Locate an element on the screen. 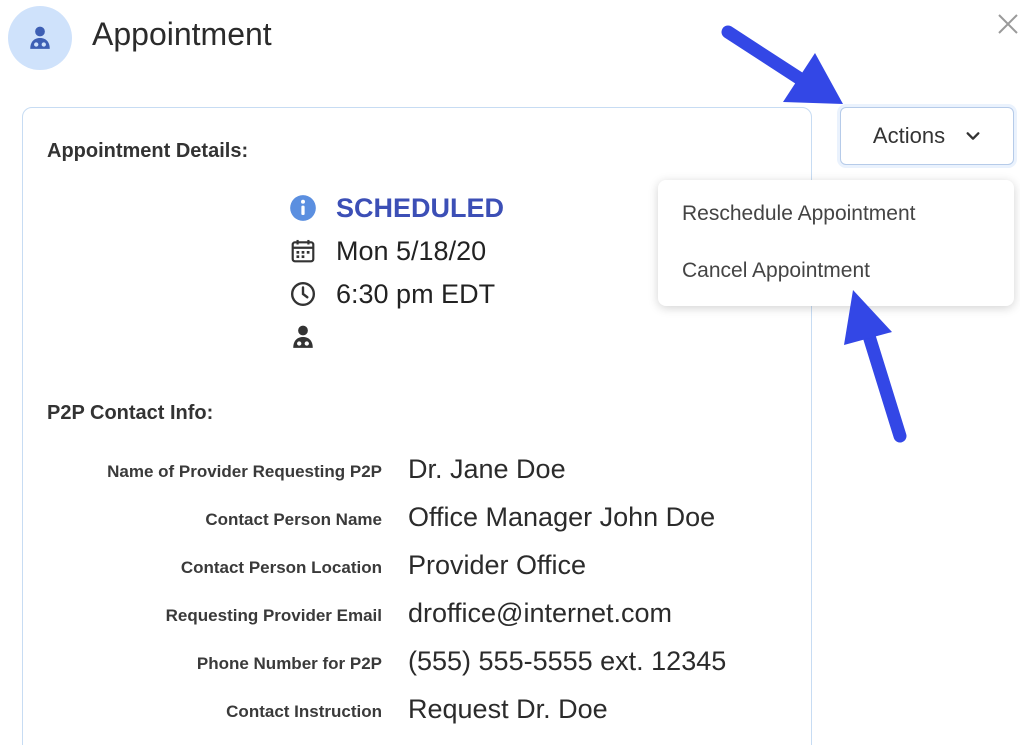 The height and width of the screenshot is (745, 1020). time-row: 6:30 pm EDT is located at coordinates (391, 294).